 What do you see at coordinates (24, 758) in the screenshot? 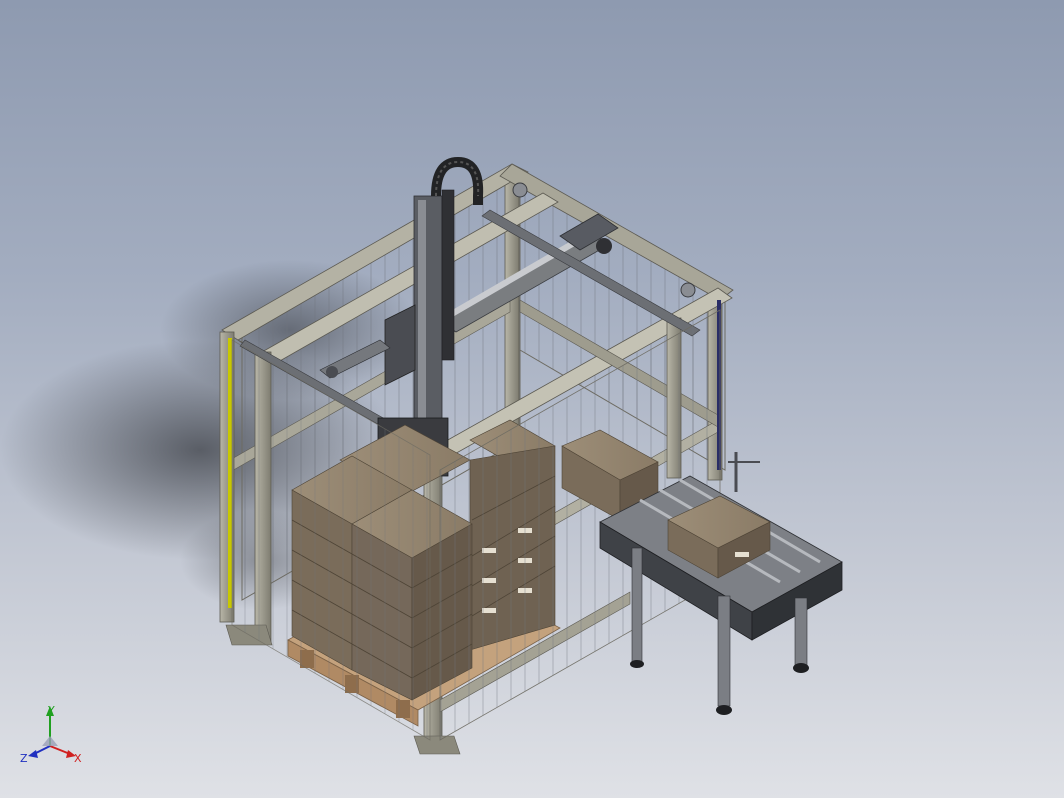
I see `z-axis-label: Z` at bounding box center [24, 758].